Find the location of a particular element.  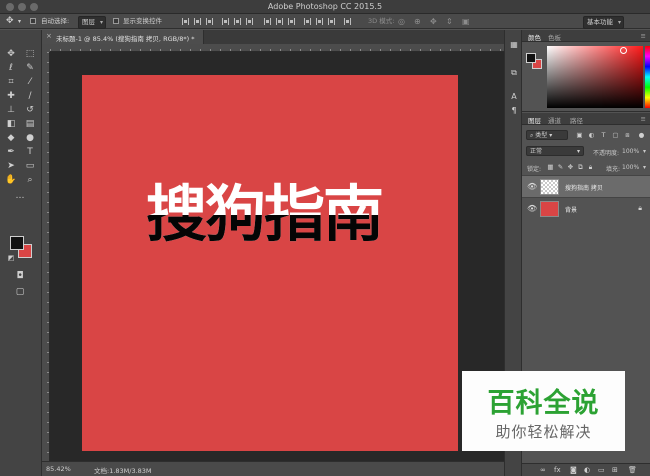

path-select-tool-icon: ➤ is located at coordinates (11, 166).